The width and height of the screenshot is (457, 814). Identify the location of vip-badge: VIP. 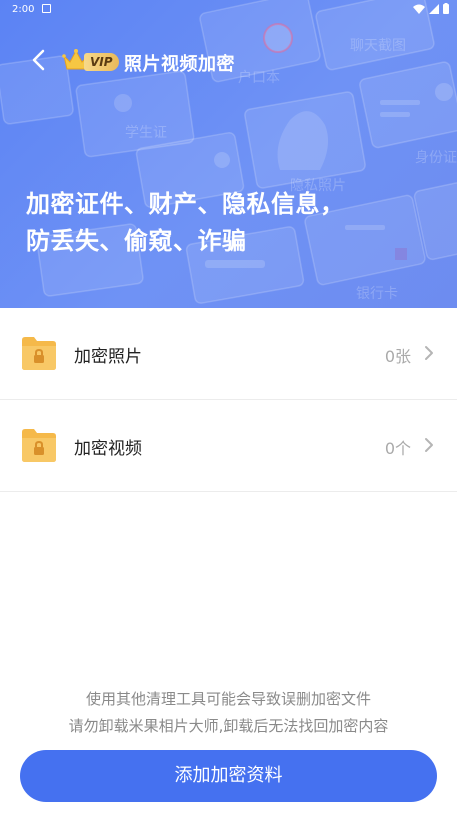
(101, 62).